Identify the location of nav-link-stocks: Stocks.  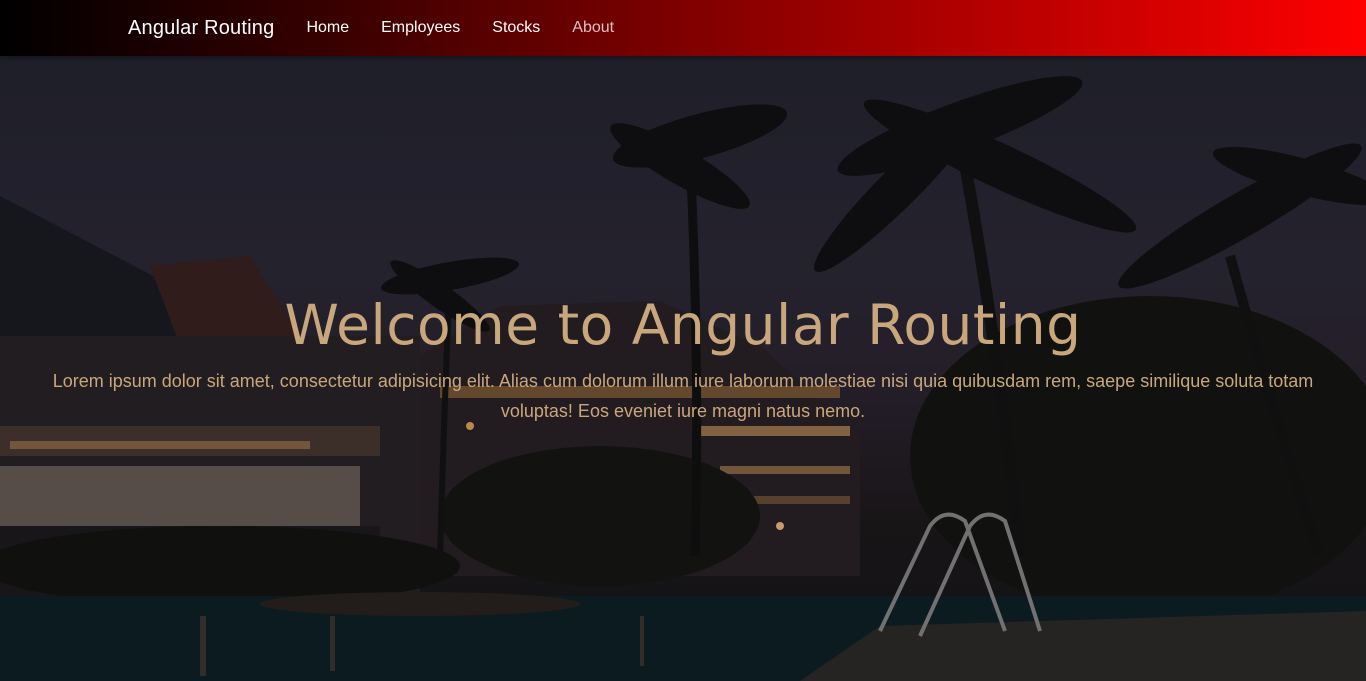
(516, 28).